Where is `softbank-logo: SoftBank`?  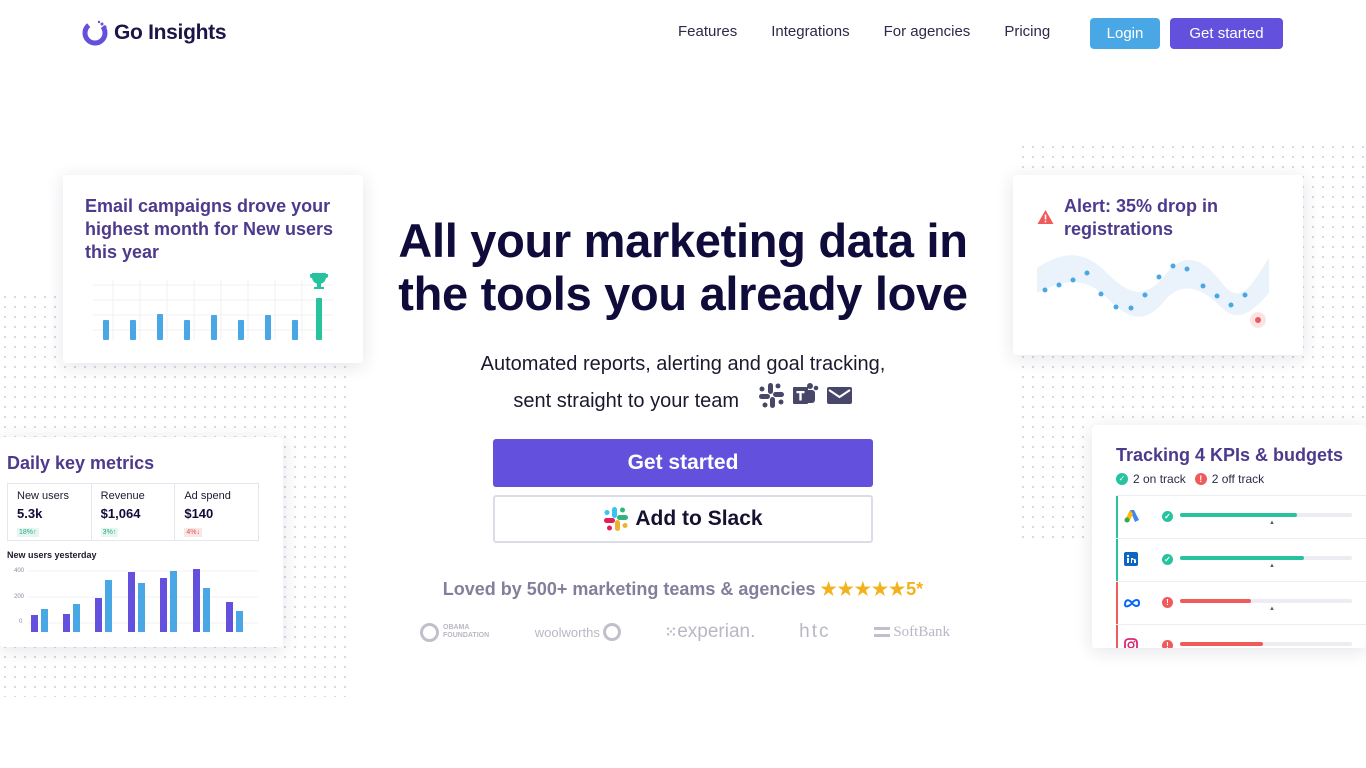 softbank-logo: SoftBank is located at coordinates (912, 632).